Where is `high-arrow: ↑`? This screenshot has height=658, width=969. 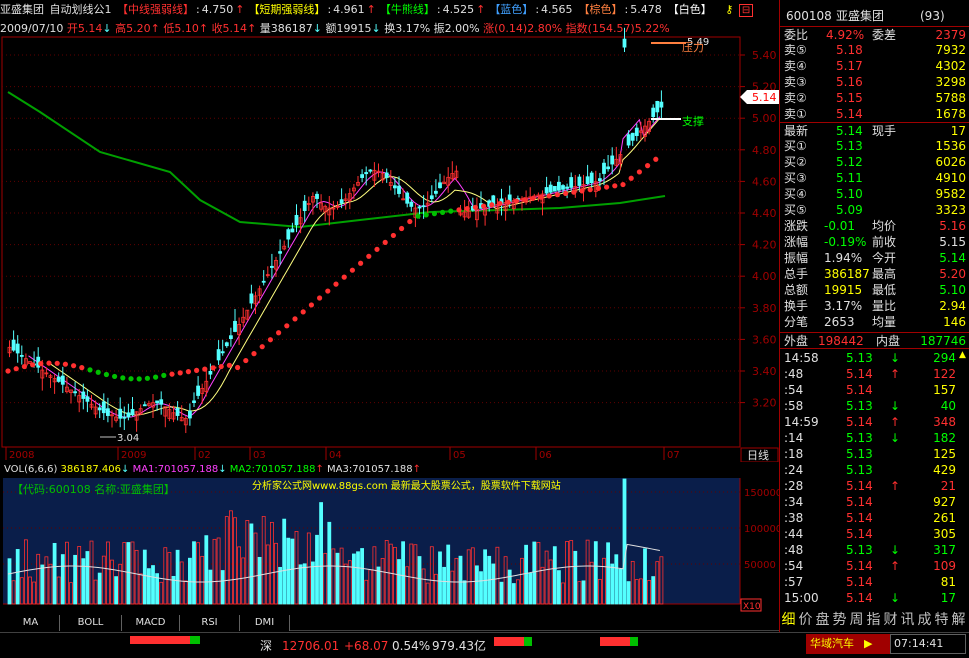 high-arrow: ↑ is located at coordinates (155, 28).